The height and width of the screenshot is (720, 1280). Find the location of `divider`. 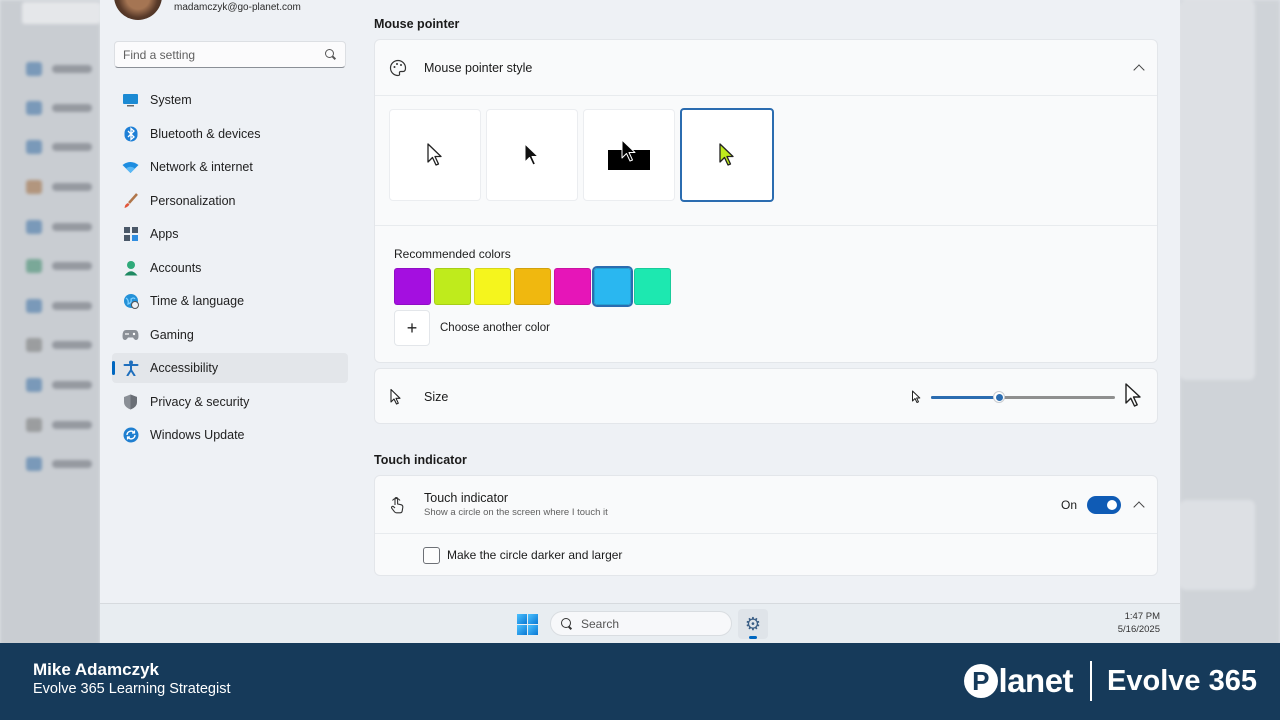

divider is located at coordinates (766, 225).